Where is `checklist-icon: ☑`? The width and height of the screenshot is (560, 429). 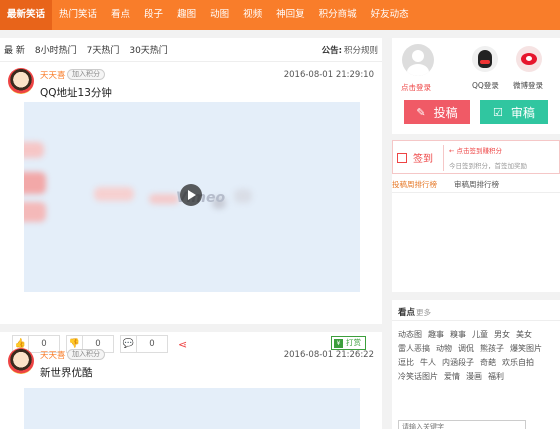 checklist-icon: ☑ is located at coordinates (498, 112).